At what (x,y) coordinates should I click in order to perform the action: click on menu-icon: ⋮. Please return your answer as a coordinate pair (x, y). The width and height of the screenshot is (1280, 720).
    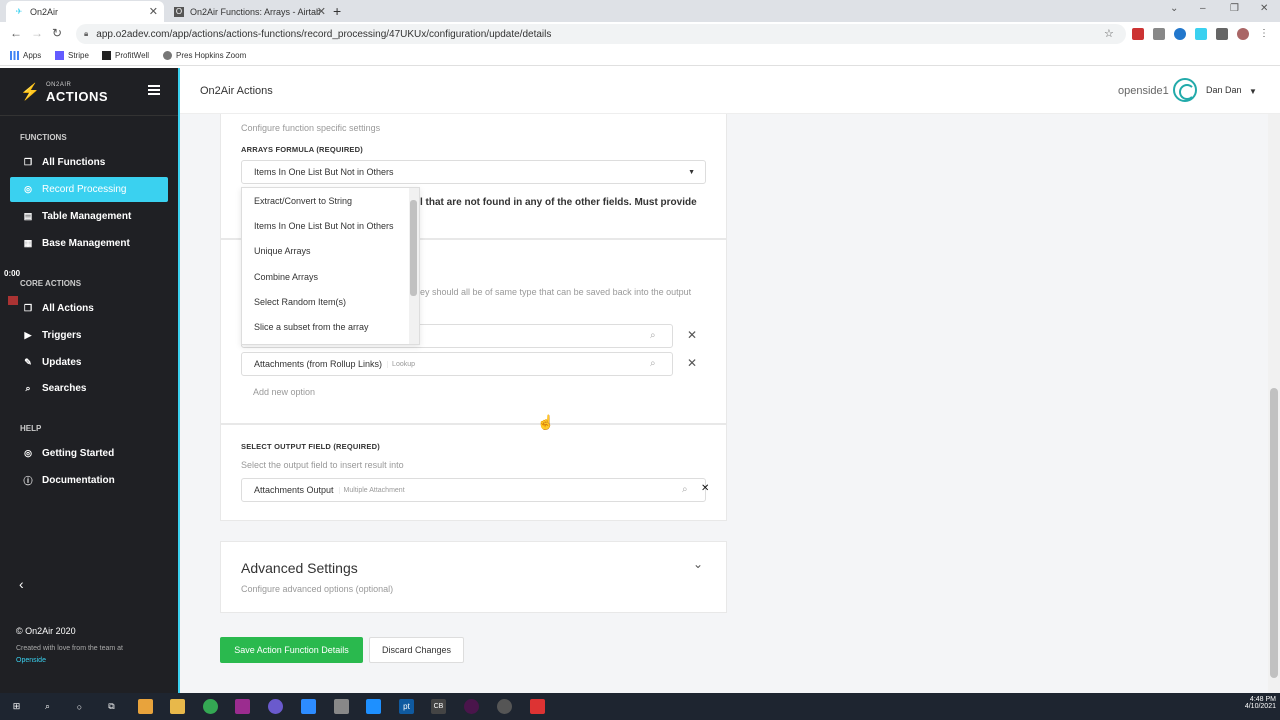
    Looking at the image, I should click on (1265, 34).